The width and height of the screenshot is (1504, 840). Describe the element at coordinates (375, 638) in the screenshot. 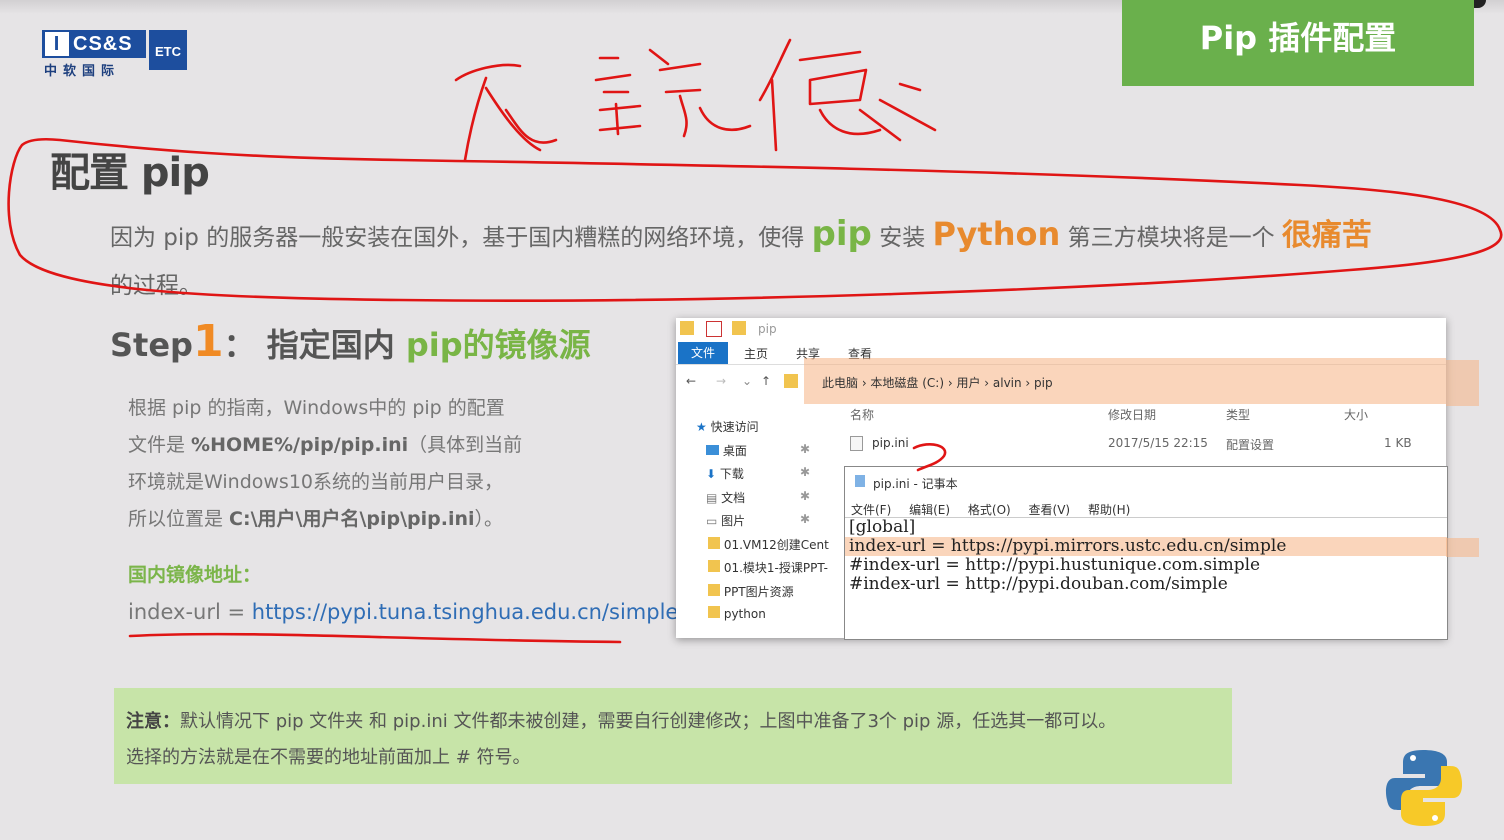

I see `ink-underline` at that location.